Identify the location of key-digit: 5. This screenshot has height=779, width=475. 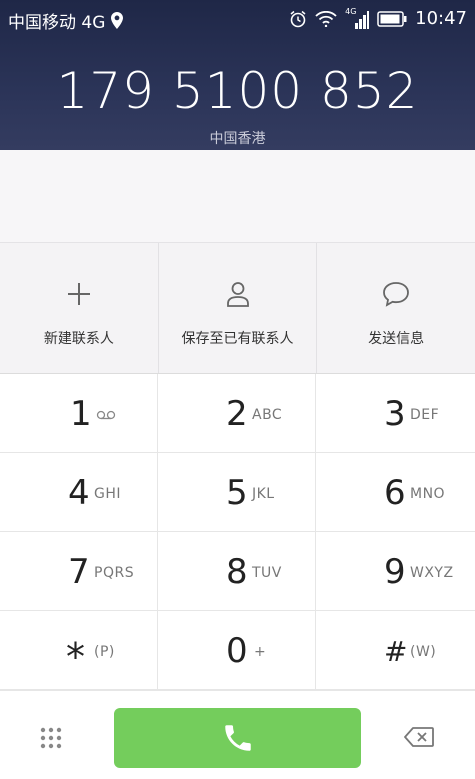
(237, 493).